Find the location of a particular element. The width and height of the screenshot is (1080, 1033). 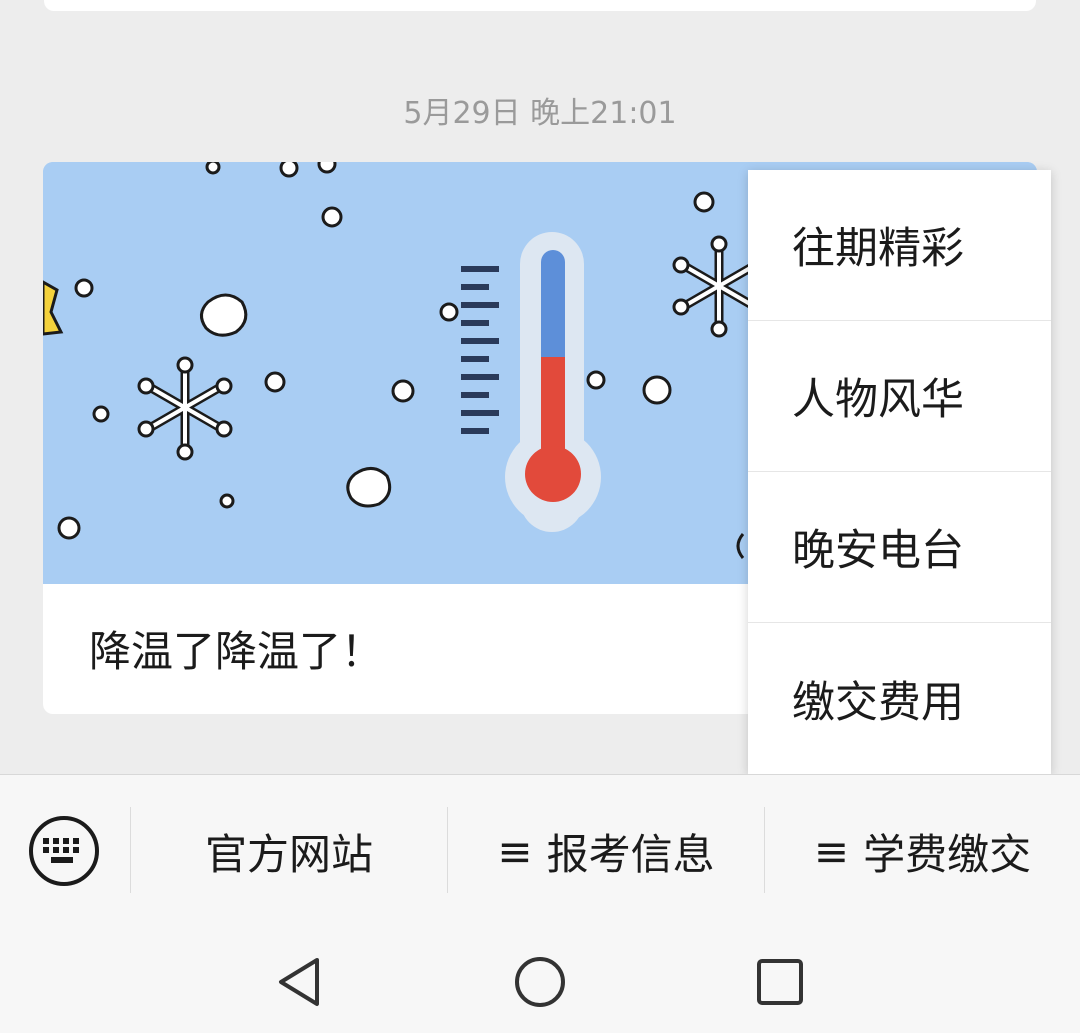

menu-tab-label: 报考信息 is located at coordinates (630, 854).